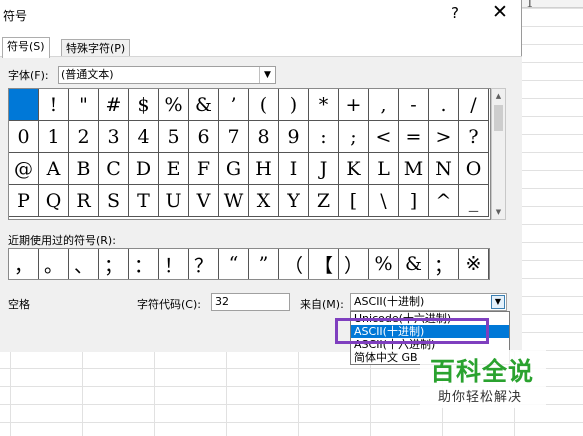 Image resolution: width=583 pixels, height=436 pixels. I want to click on dialog-title: 符号, so click(15, 16).